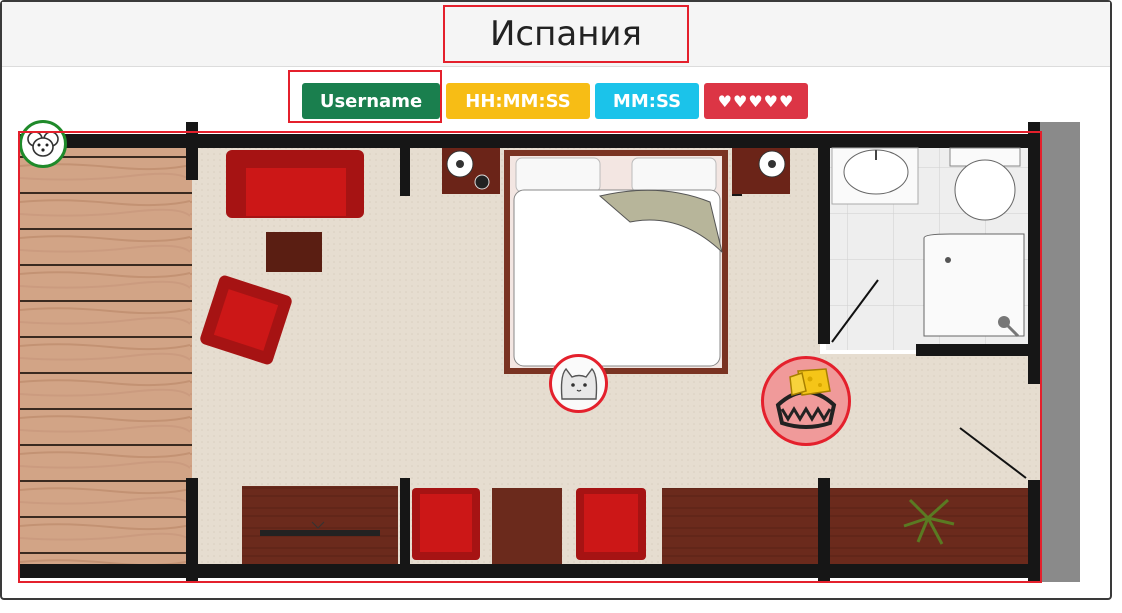 The width and height of the screenshot is (1122, 613). I want to click on elapsed-timer-badge: HH:MM:SS, so click(518, 101).